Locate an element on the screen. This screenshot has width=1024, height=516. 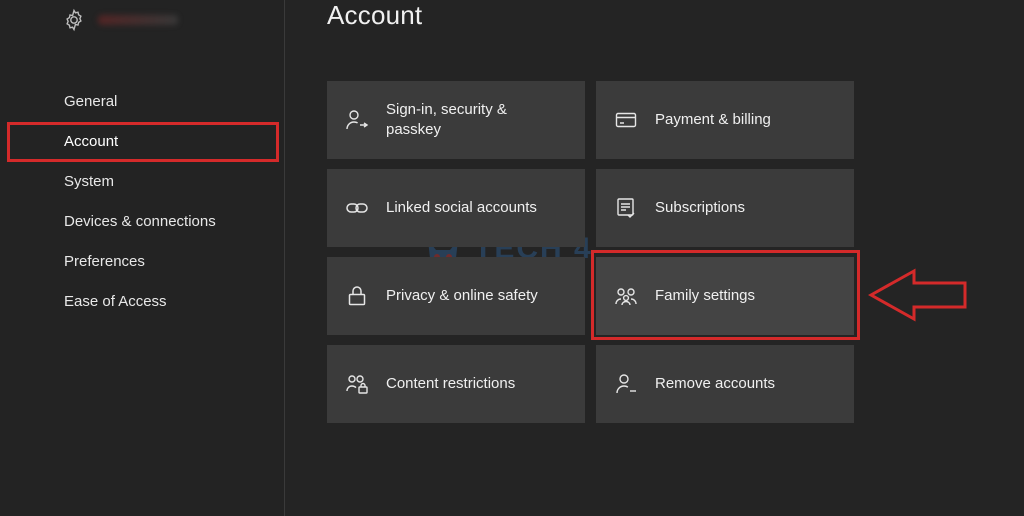
sidebar-item-ease-of-access: Ease of Access is located at coordinates (142, 301).